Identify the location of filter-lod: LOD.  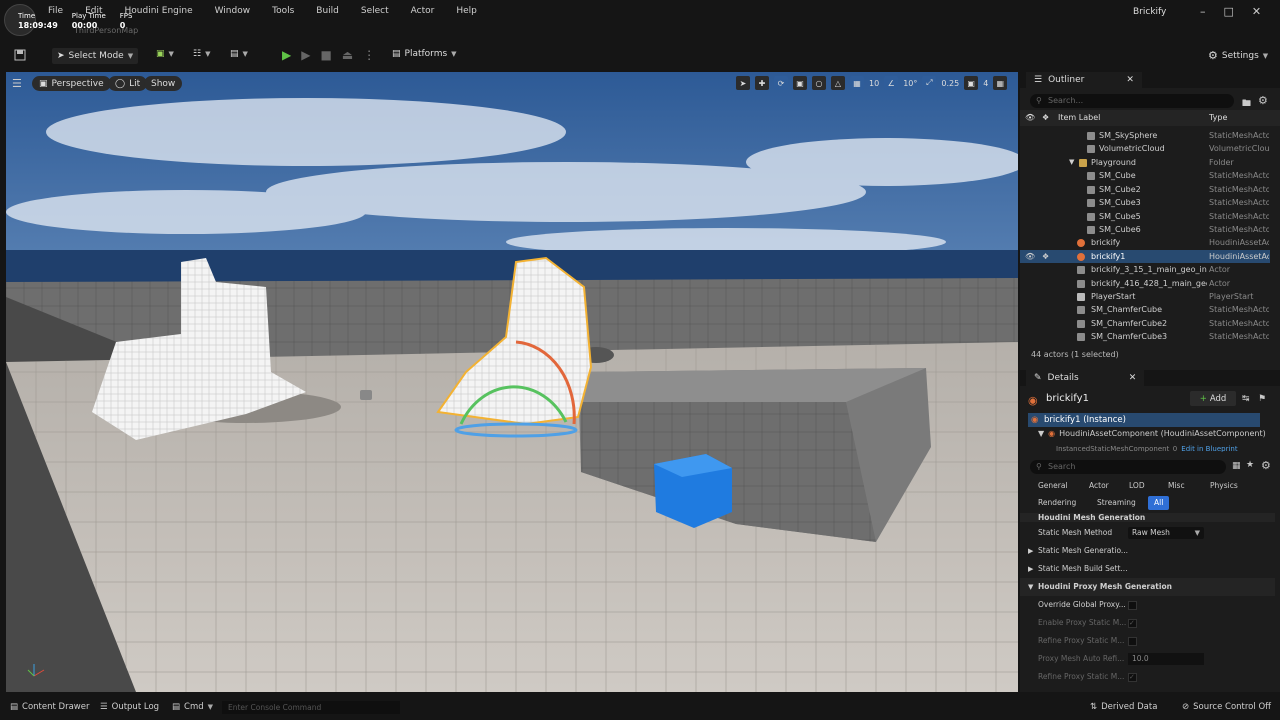
(1137, 486).